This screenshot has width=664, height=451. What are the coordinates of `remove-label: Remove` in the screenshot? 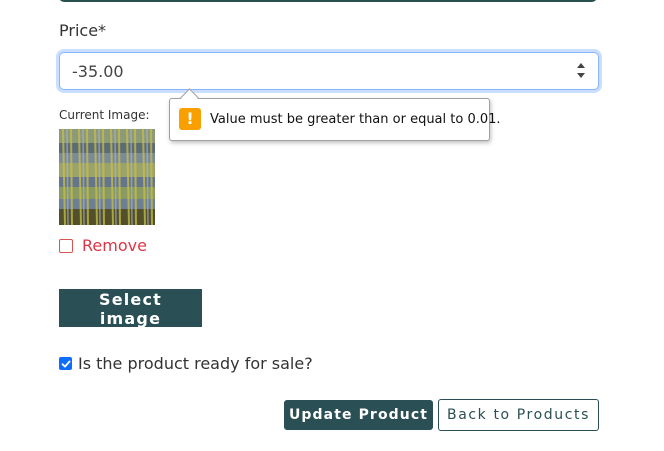 It's located at (114, 245).